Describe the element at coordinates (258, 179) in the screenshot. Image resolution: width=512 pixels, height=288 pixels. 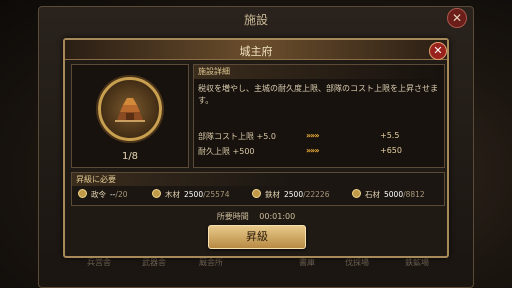
I see `requirements-header: 昇級に必要` at that location.